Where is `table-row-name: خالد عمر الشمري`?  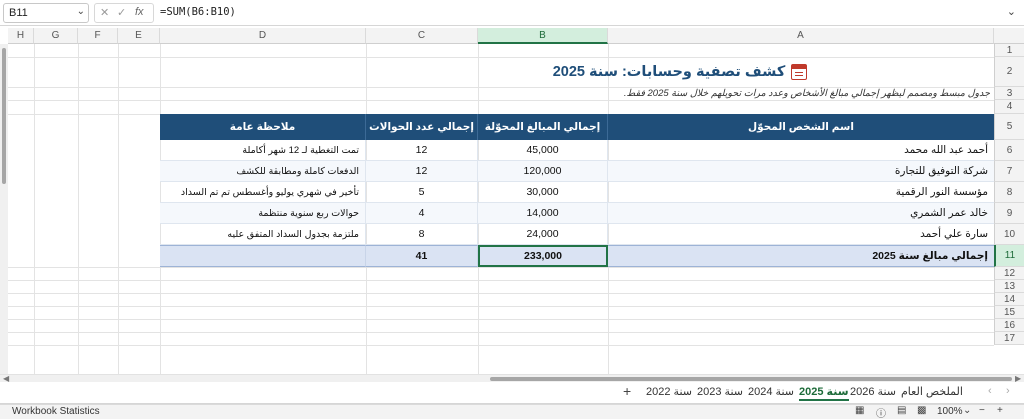 table-row-name: خالد عمر الشمري is located at coordinates (801, 213).